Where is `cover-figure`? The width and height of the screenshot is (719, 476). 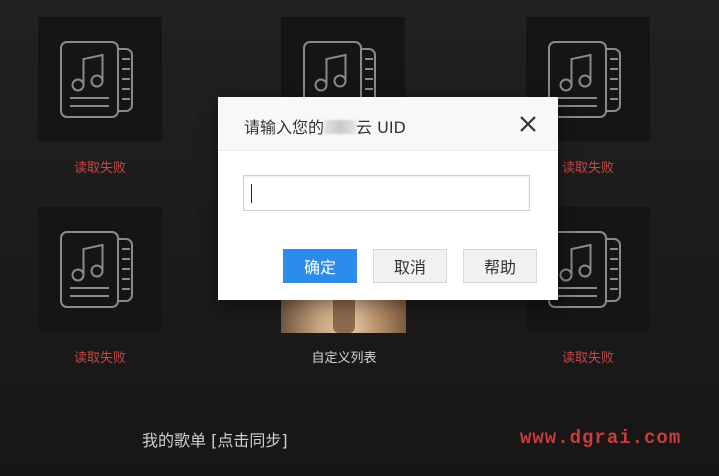
cover-figure is located at coordinates (344, 314).